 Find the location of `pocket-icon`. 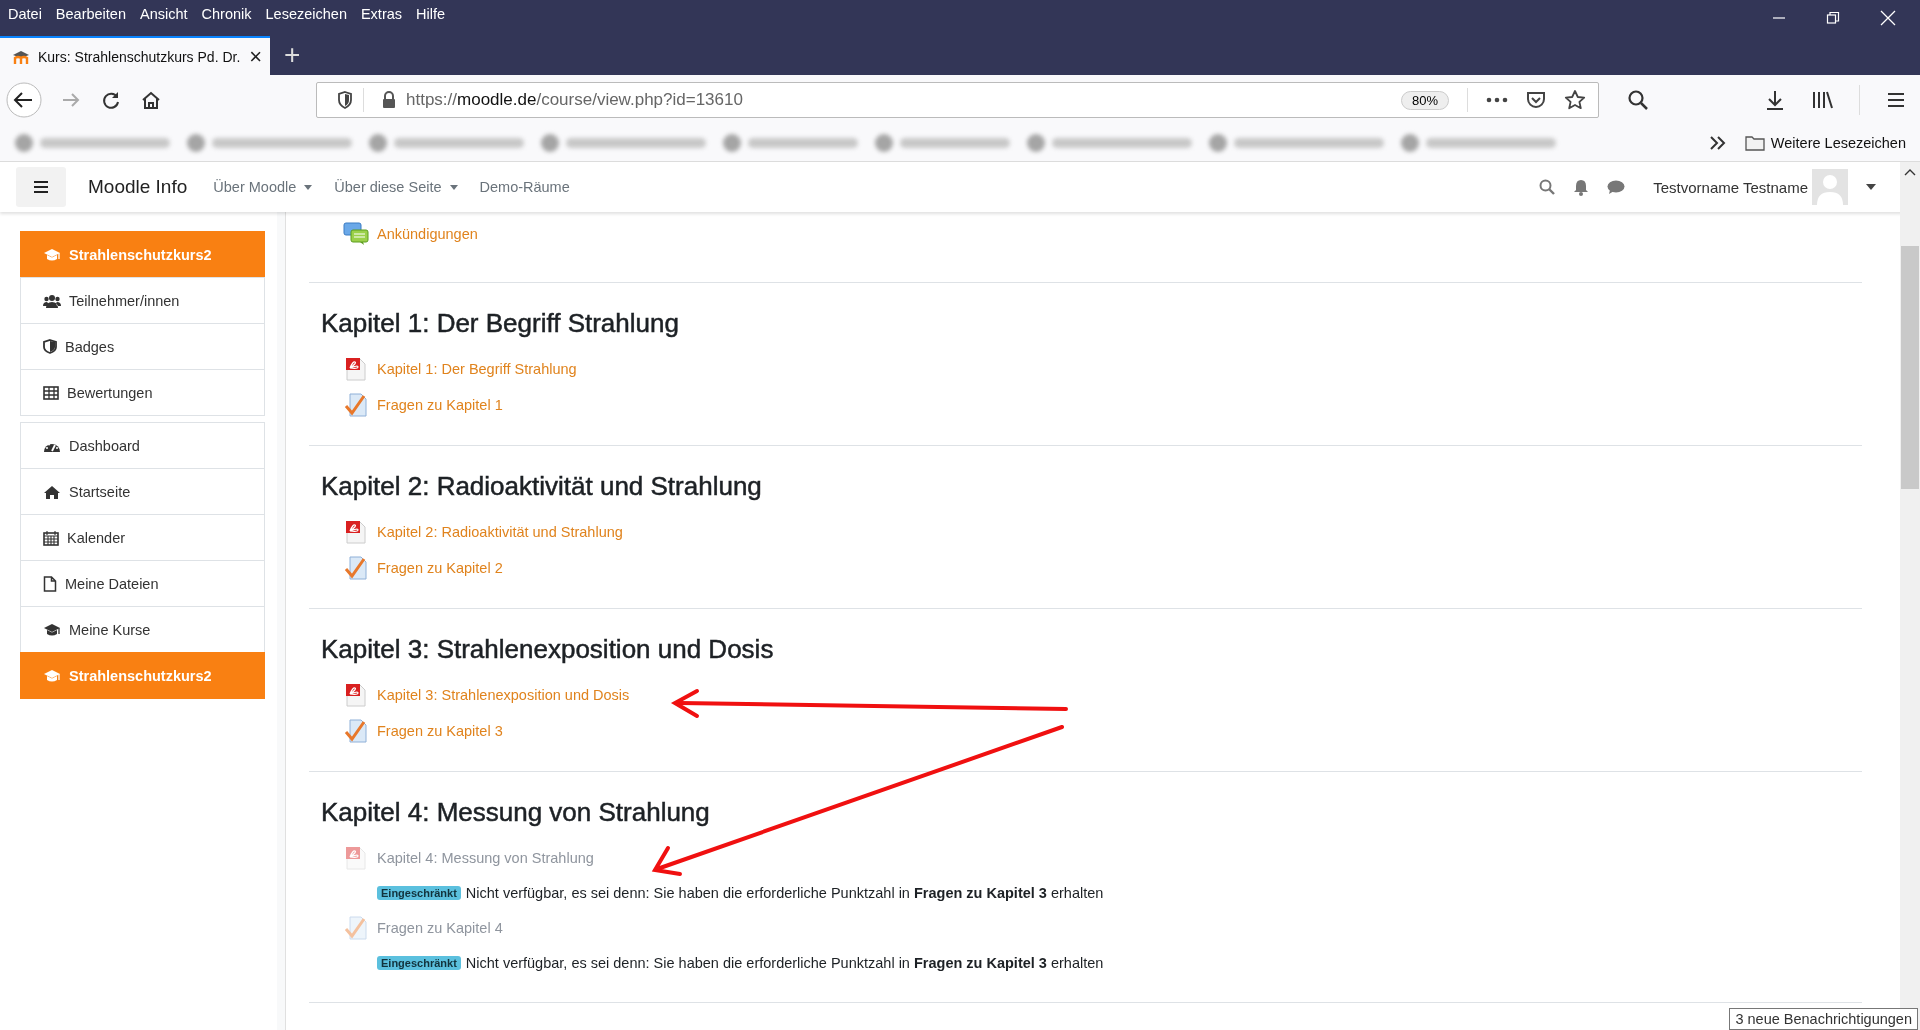

pocket-icon is located at coordinates (1536, 100).